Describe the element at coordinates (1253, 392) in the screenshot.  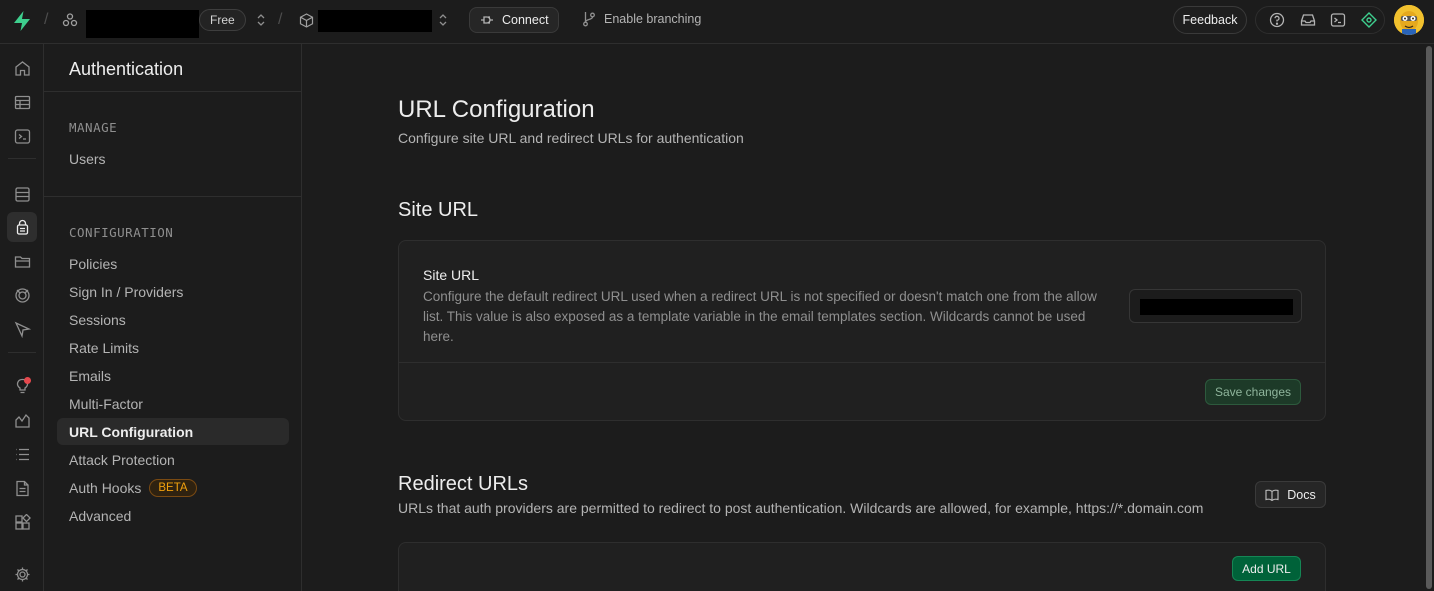
I see `save-changes-button: Save changes` at that location.